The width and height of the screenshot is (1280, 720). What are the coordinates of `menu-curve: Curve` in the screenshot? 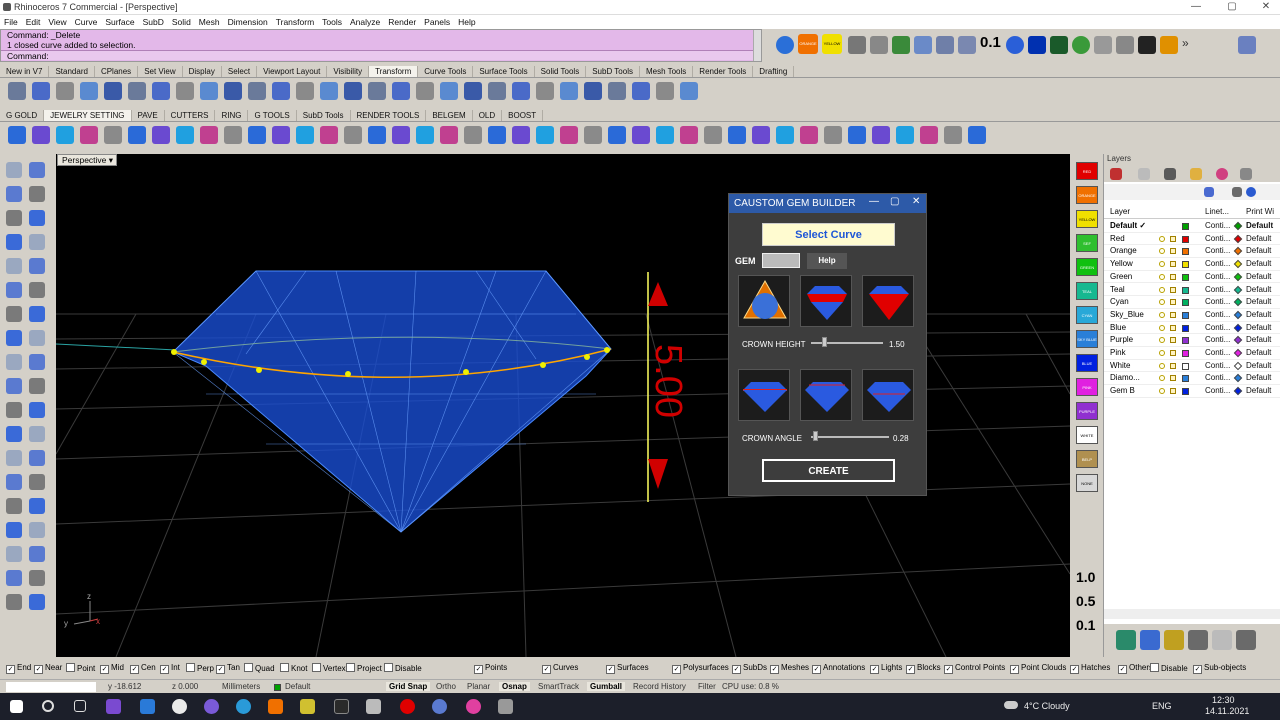 It's located at (86, 21).